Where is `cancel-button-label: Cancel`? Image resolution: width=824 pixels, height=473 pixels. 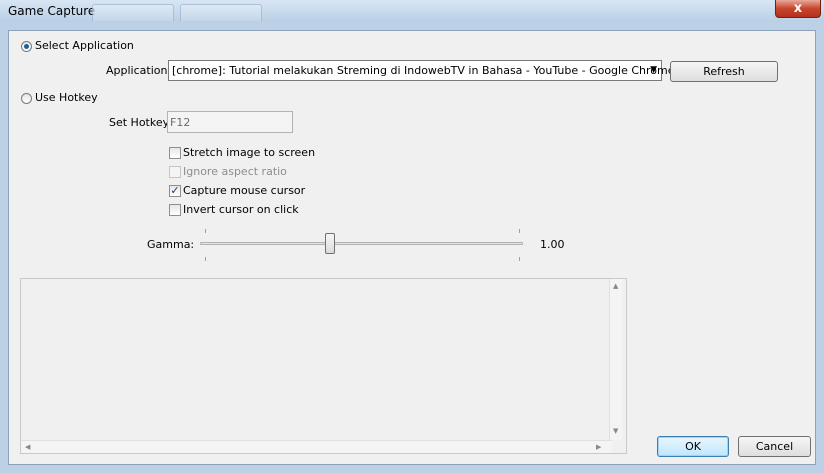 cancel-button-label: Cancel is located at coordinates (774, 446).